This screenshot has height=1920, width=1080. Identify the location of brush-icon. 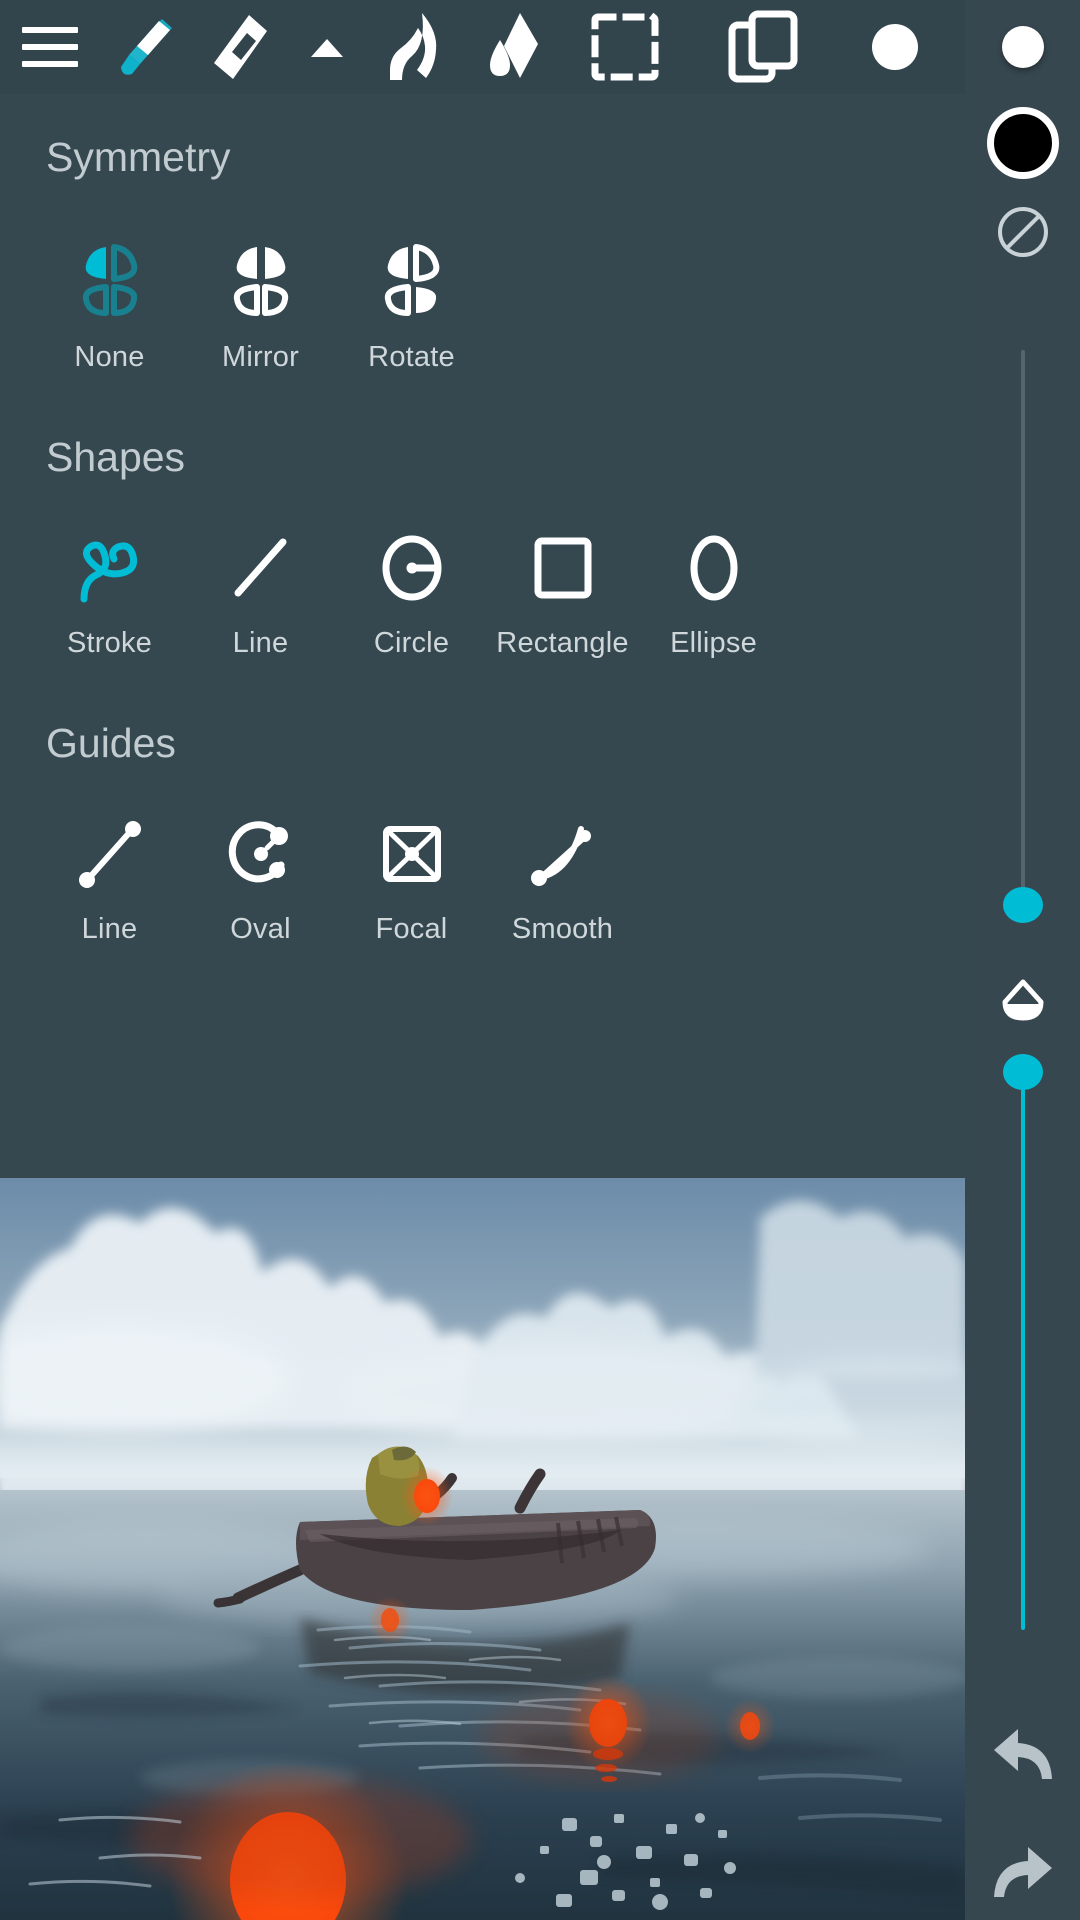
(146, 47).